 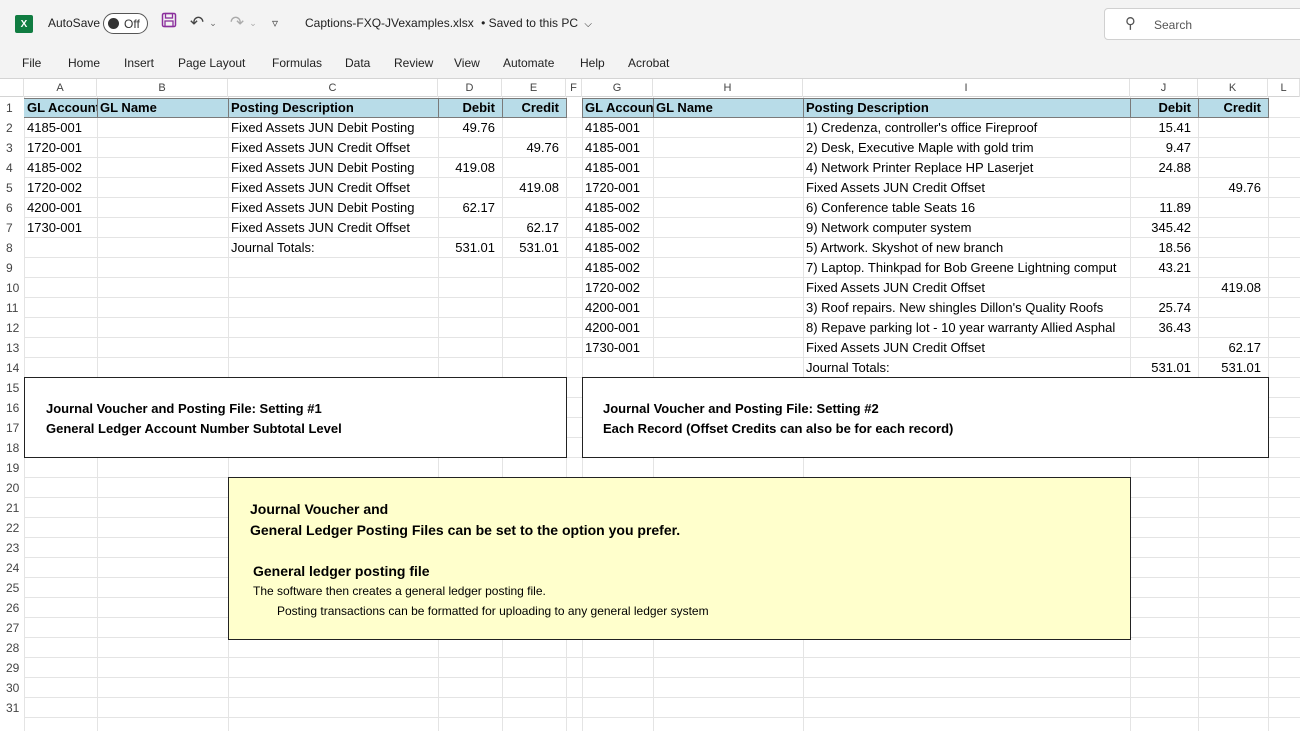 What do you see at coordinates (12, 408) in the screenshot?
I see `row-header: 16` at bounding box center [12, 408].